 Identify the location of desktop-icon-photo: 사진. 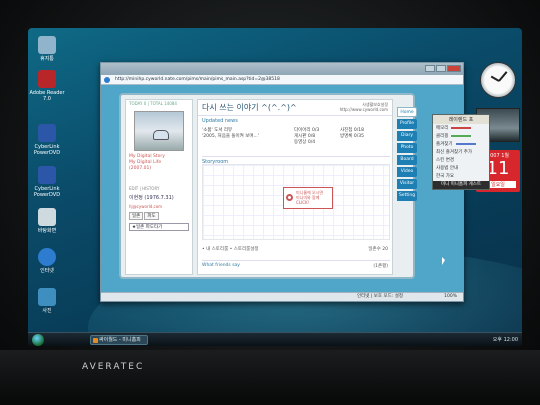
(47, 301).